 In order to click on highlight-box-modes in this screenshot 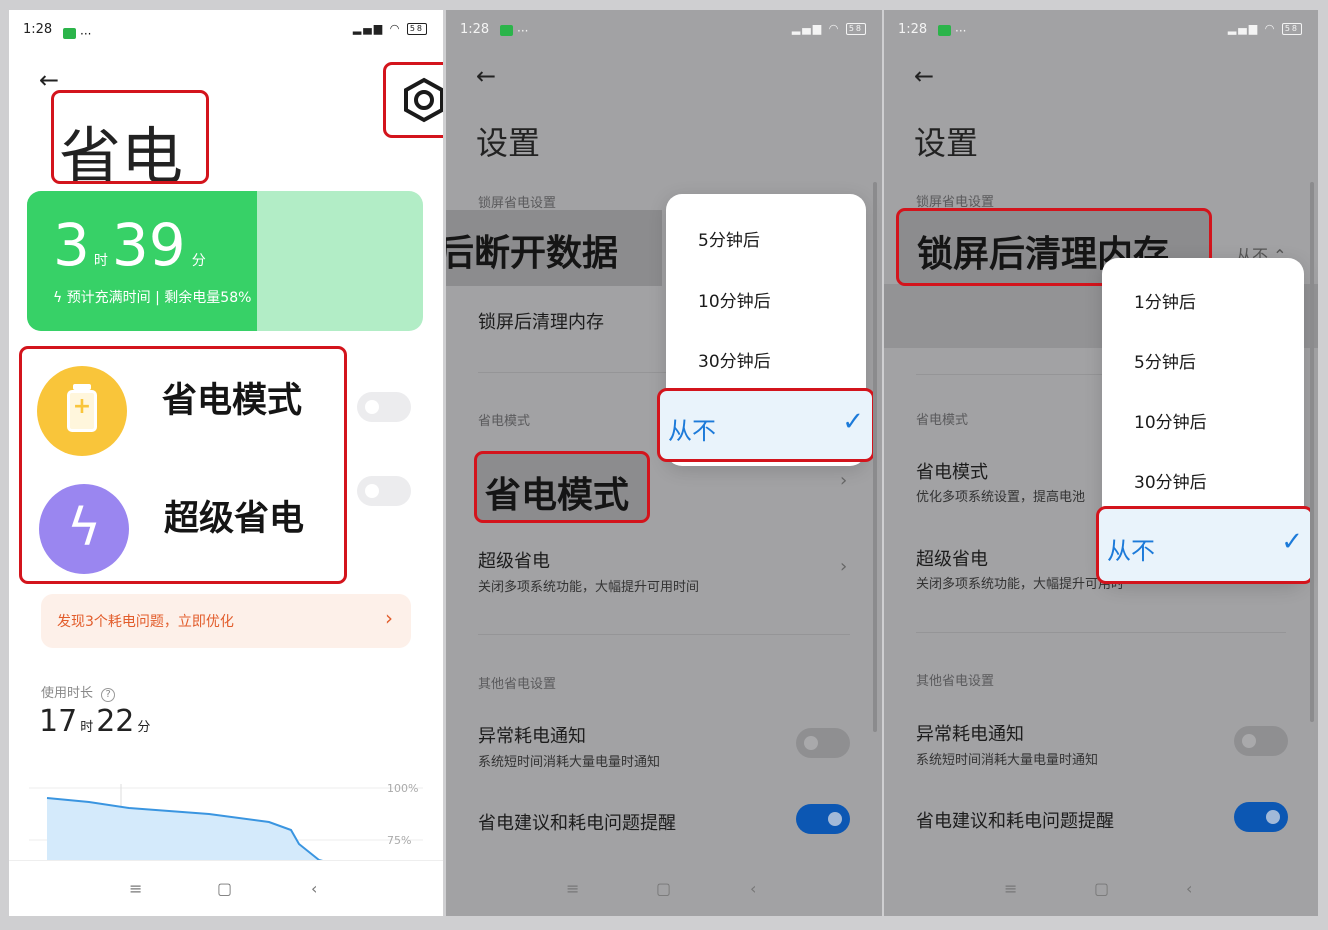, I will do `click(183, 465)`.